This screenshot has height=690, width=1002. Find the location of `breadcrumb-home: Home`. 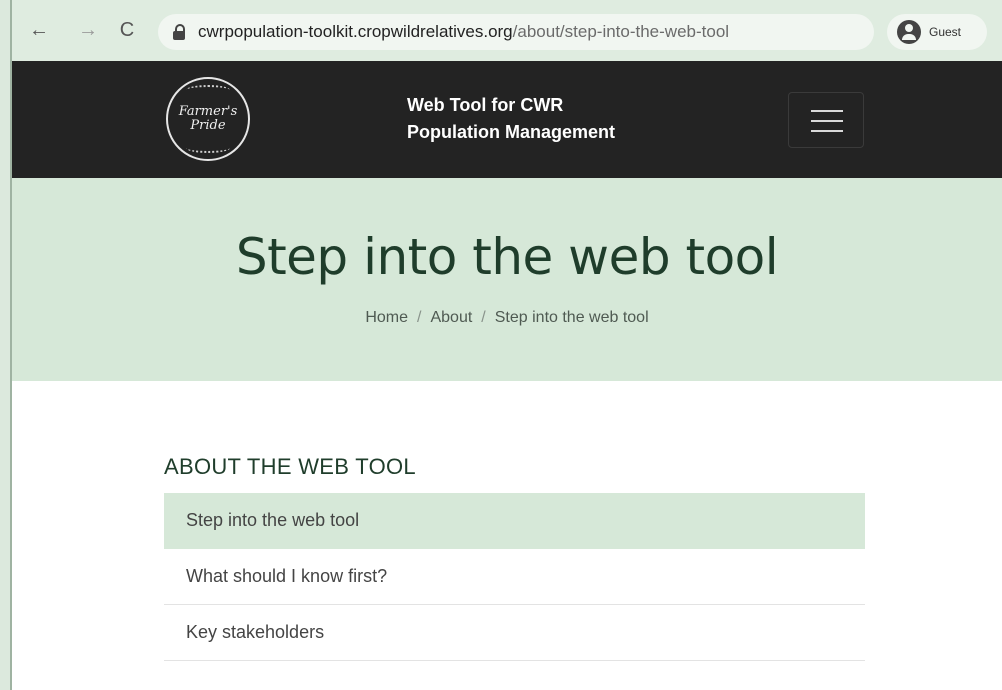

breadcrumb-home: Home is located at coordinates (386, 317).